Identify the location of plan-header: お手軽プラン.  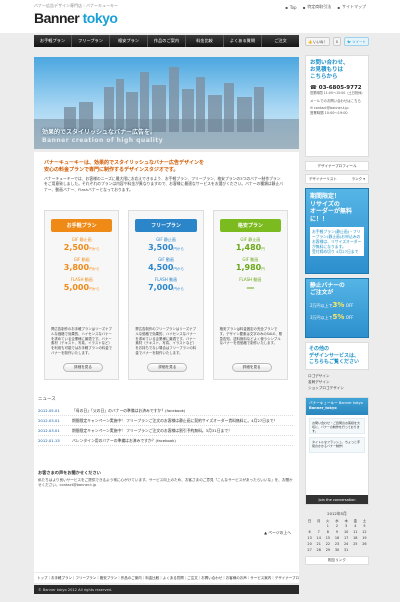
(82, 225).